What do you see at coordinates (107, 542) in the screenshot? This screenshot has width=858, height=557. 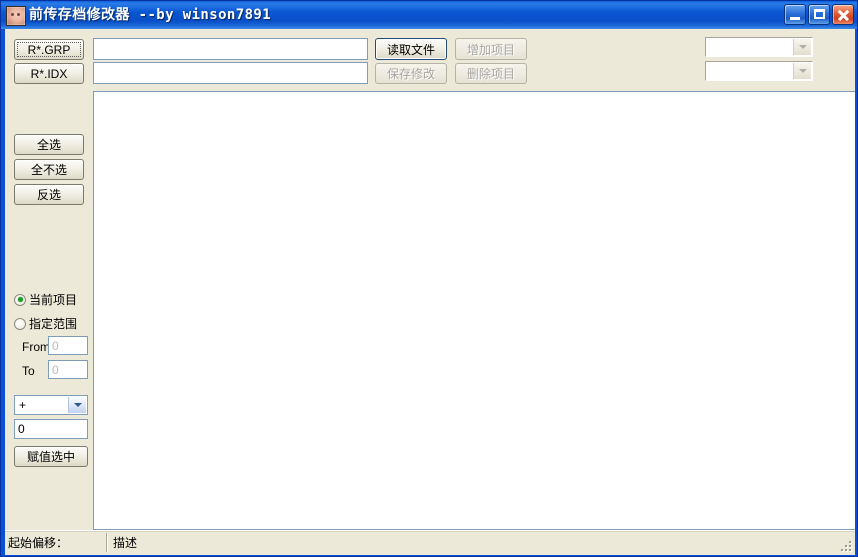 I see `status-divider` at bounding box center [107, 542].